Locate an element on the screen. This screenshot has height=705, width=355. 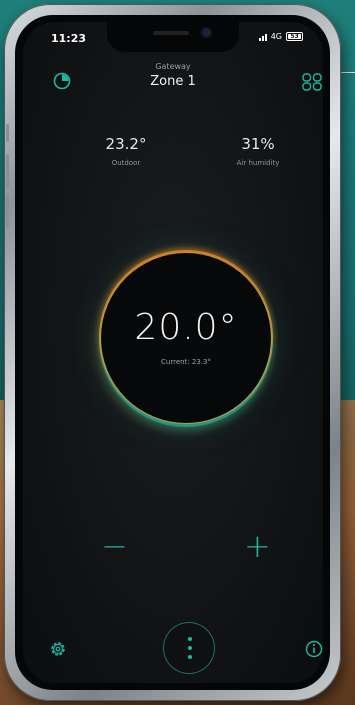
outdoor-stat: 23.2° Outdoor is located at coordinates (126, 151).